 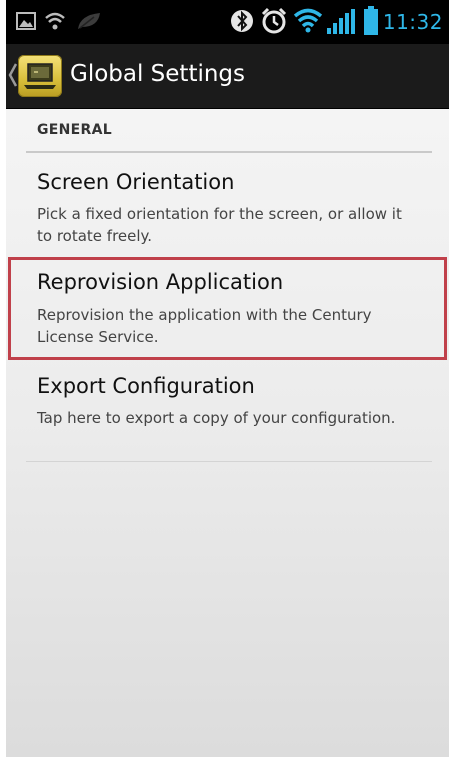 I want to click on list-divider, so click(x=229, y=461).